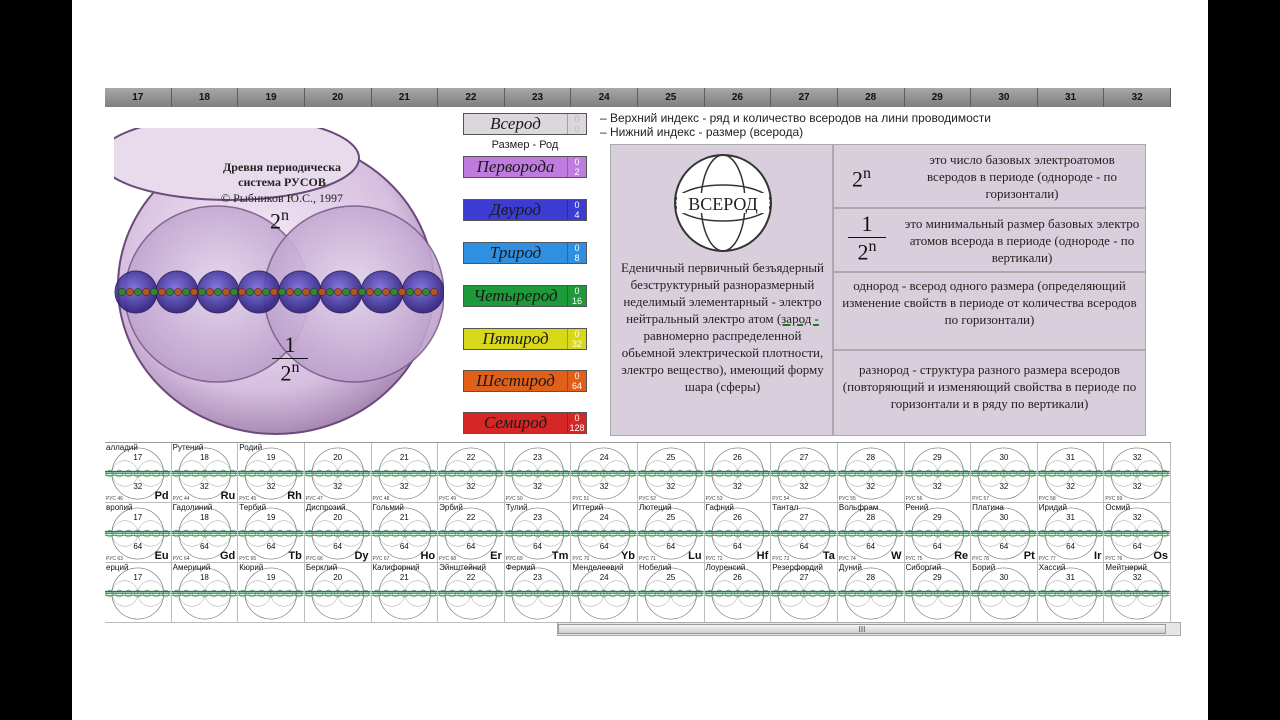  Describe the element at coordinates (655, 507) in the screenshot. I see `element-name: Лютеций` at that location.